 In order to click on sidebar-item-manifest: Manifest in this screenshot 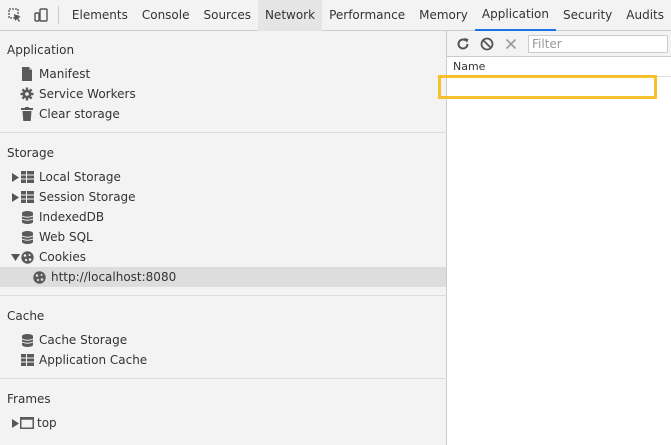, I will do `click(223, 74)`.